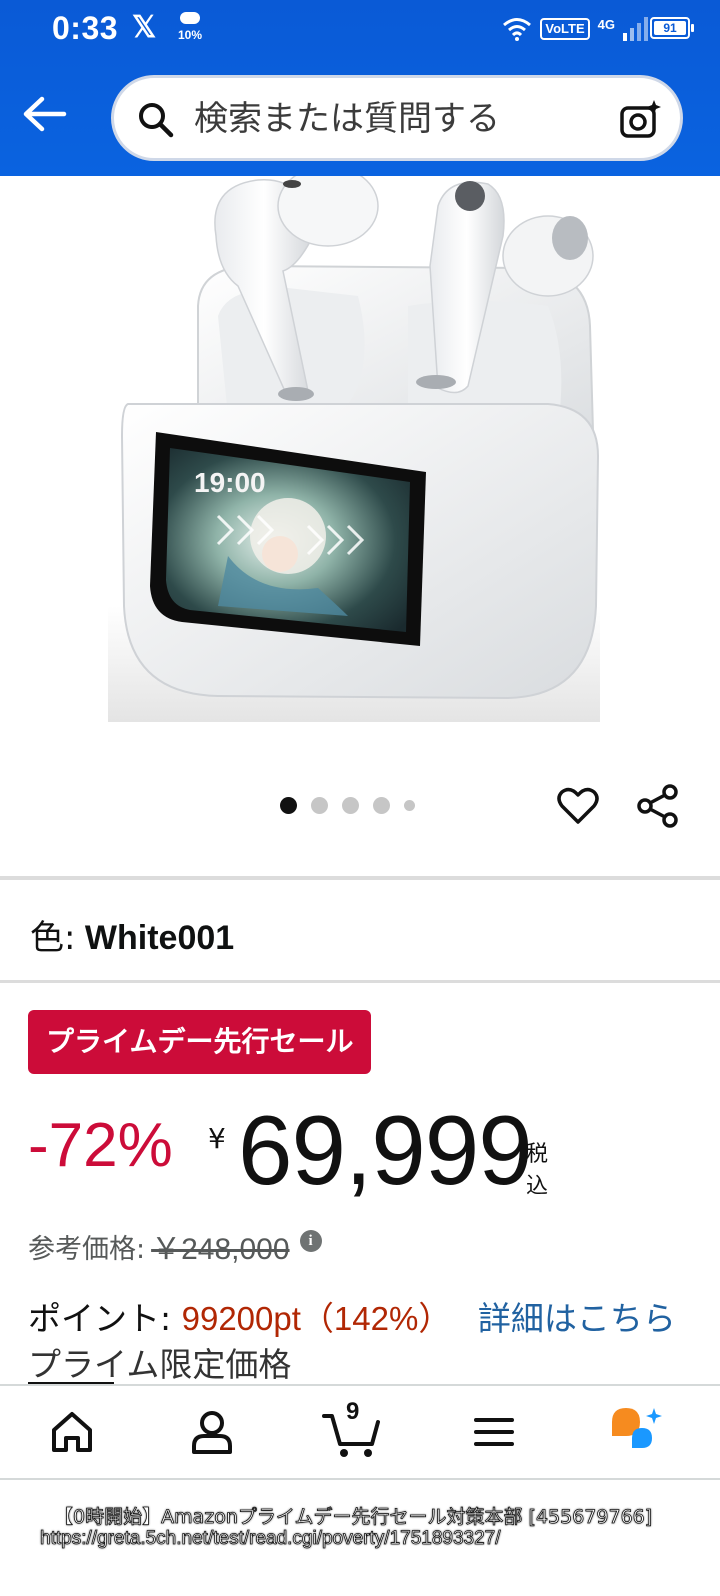 Image resolution: width=720 pixels, height=1596 pixels. Describe the element at coordinates (316, 1318) in the screenshot. I see `points-value: 99200pt（142%）` at that location.